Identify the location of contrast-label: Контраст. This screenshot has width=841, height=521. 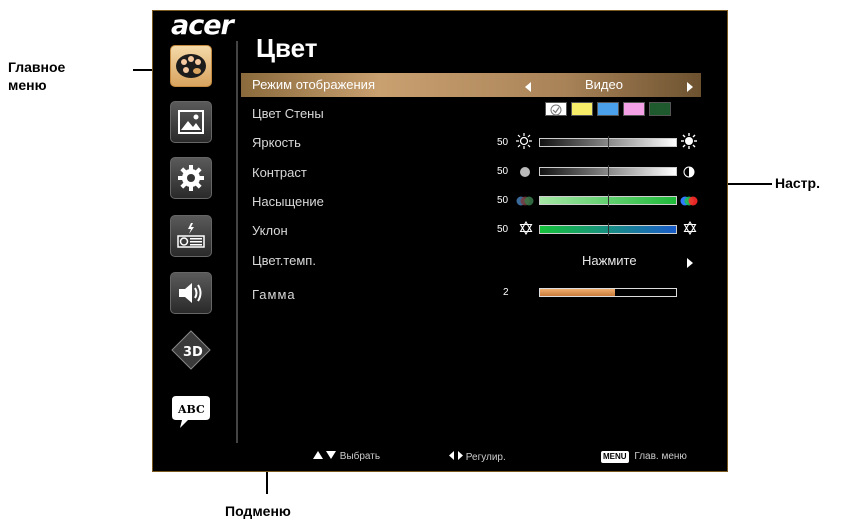
(279, 172).